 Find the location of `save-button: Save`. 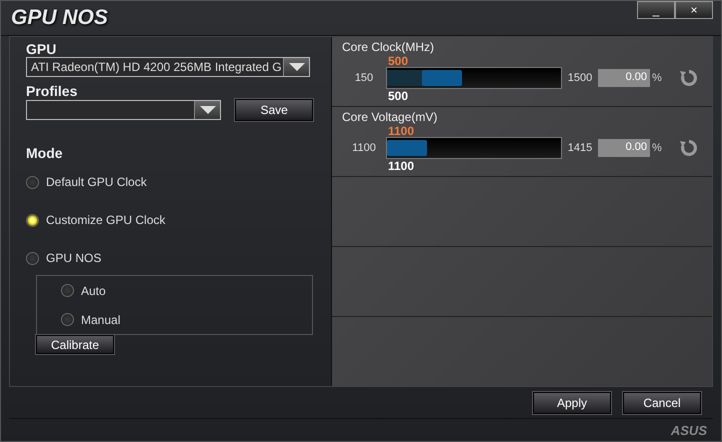

save-button: Save is located at coordinates (274, 110).